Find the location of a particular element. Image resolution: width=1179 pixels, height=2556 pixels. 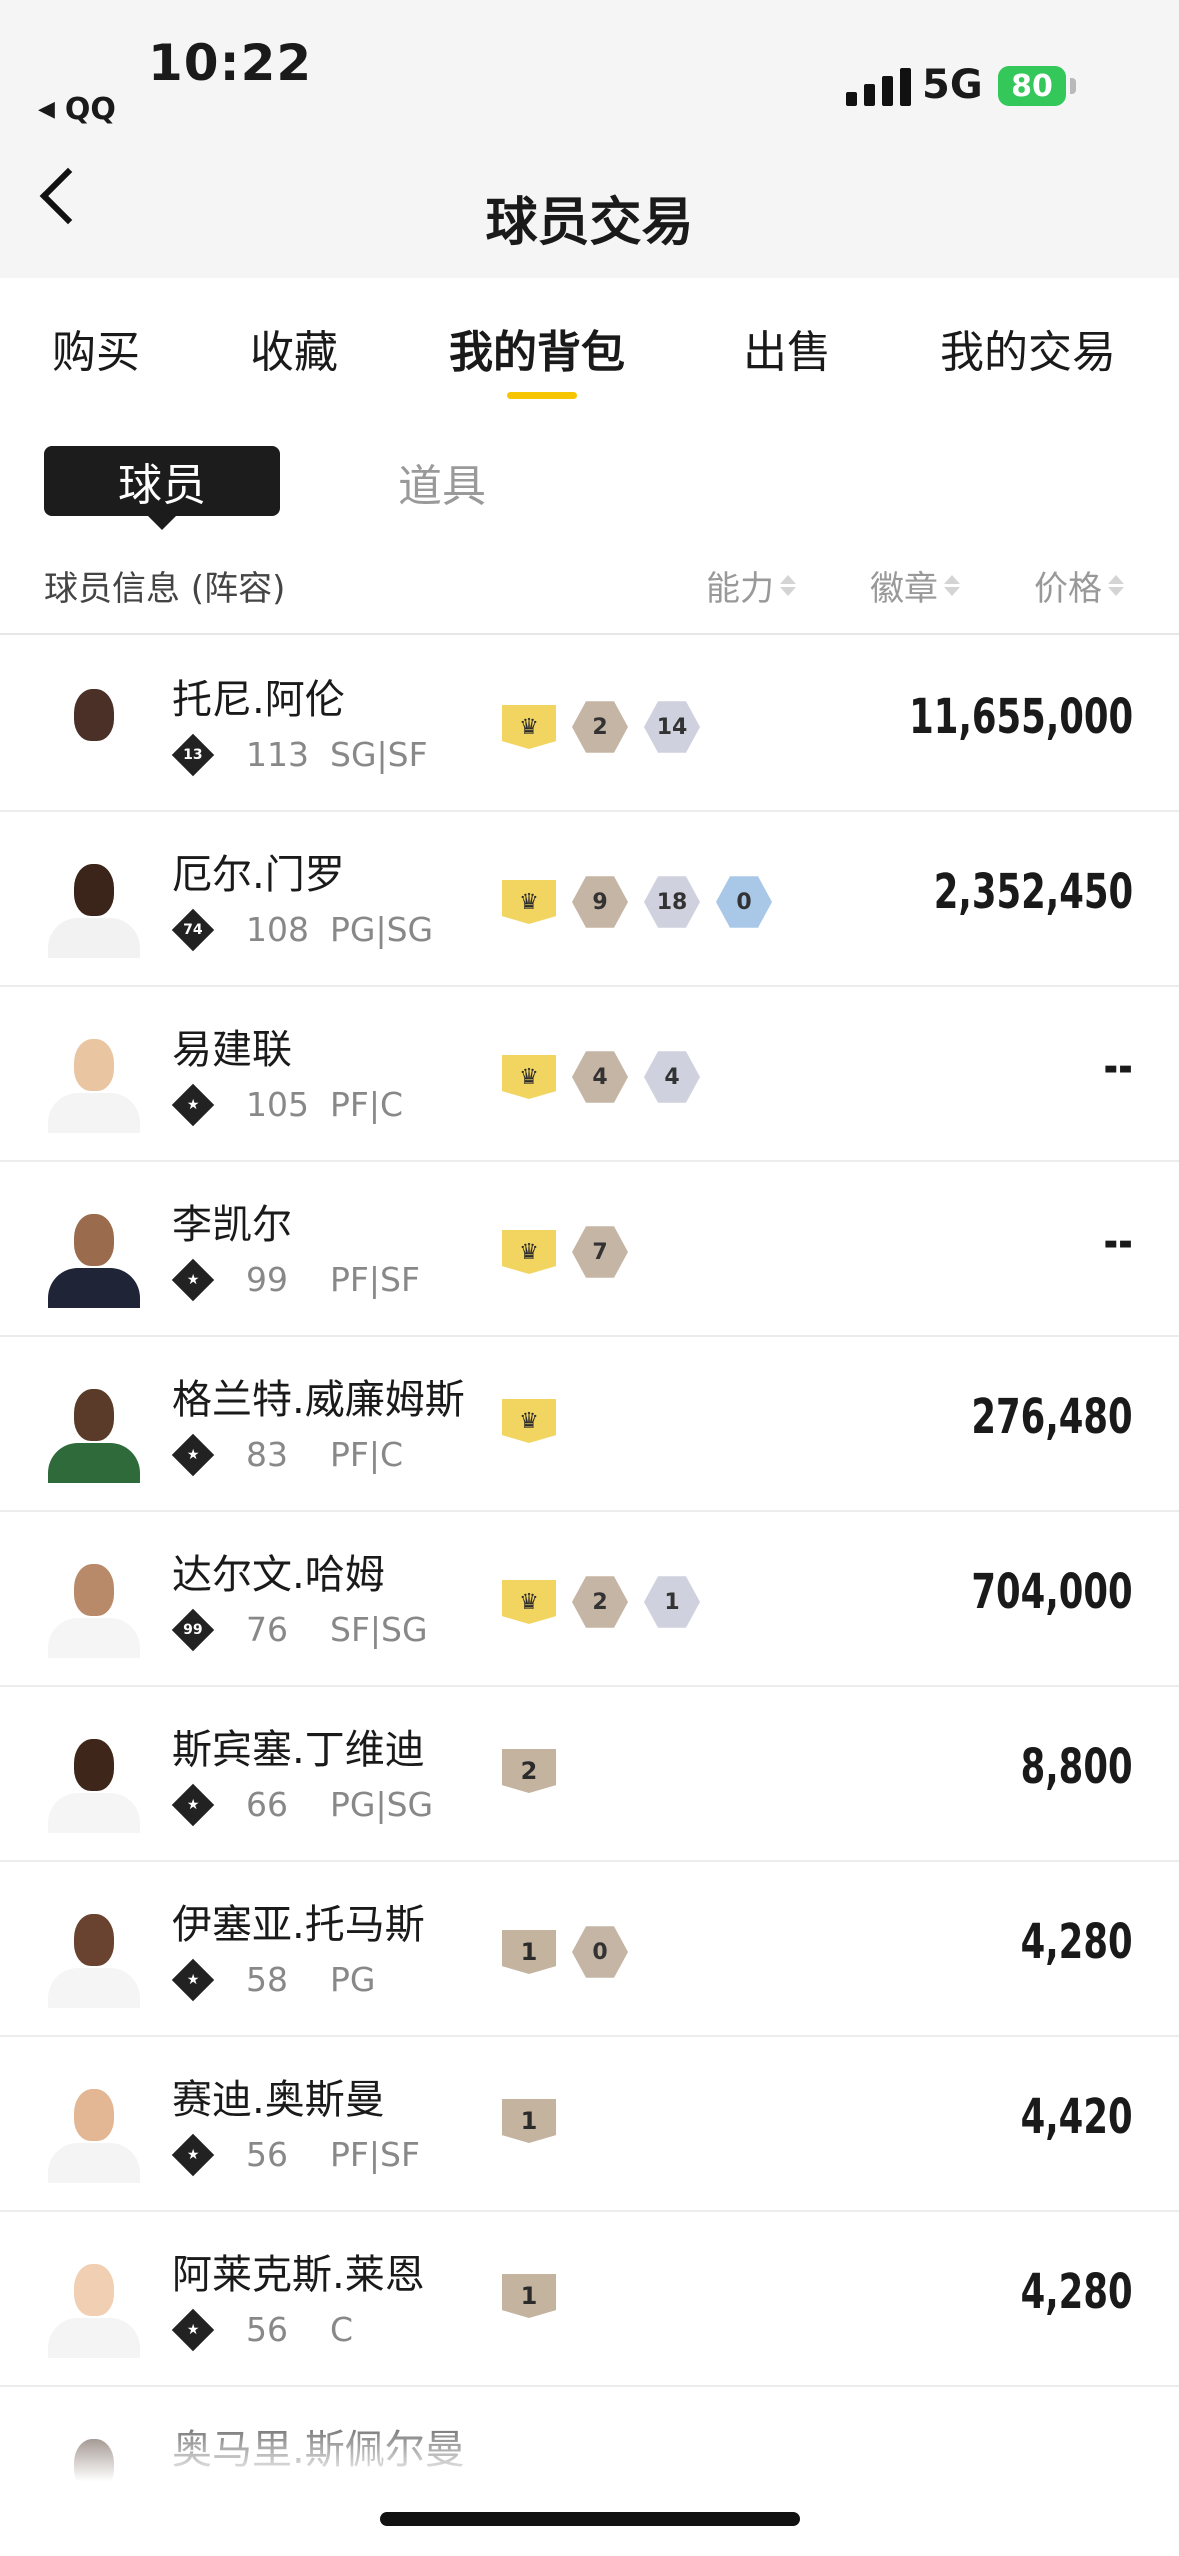

player-position: C is located at coordinates (342, 2329).